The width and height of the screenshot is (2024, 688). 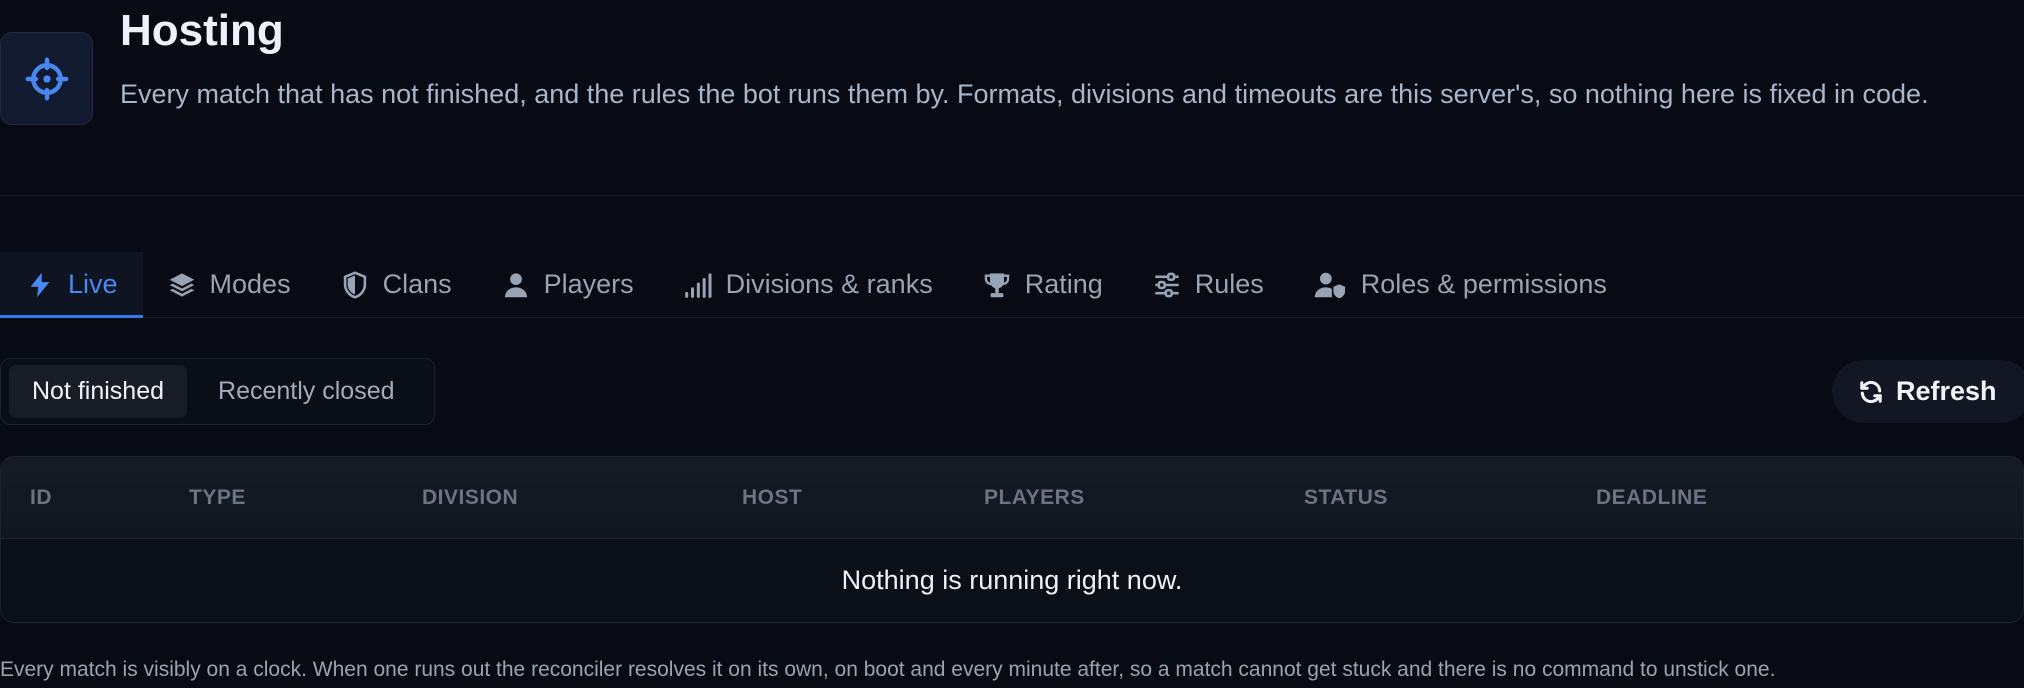 I want to click on tab-label: Rating, so click(x=1063, y=284).